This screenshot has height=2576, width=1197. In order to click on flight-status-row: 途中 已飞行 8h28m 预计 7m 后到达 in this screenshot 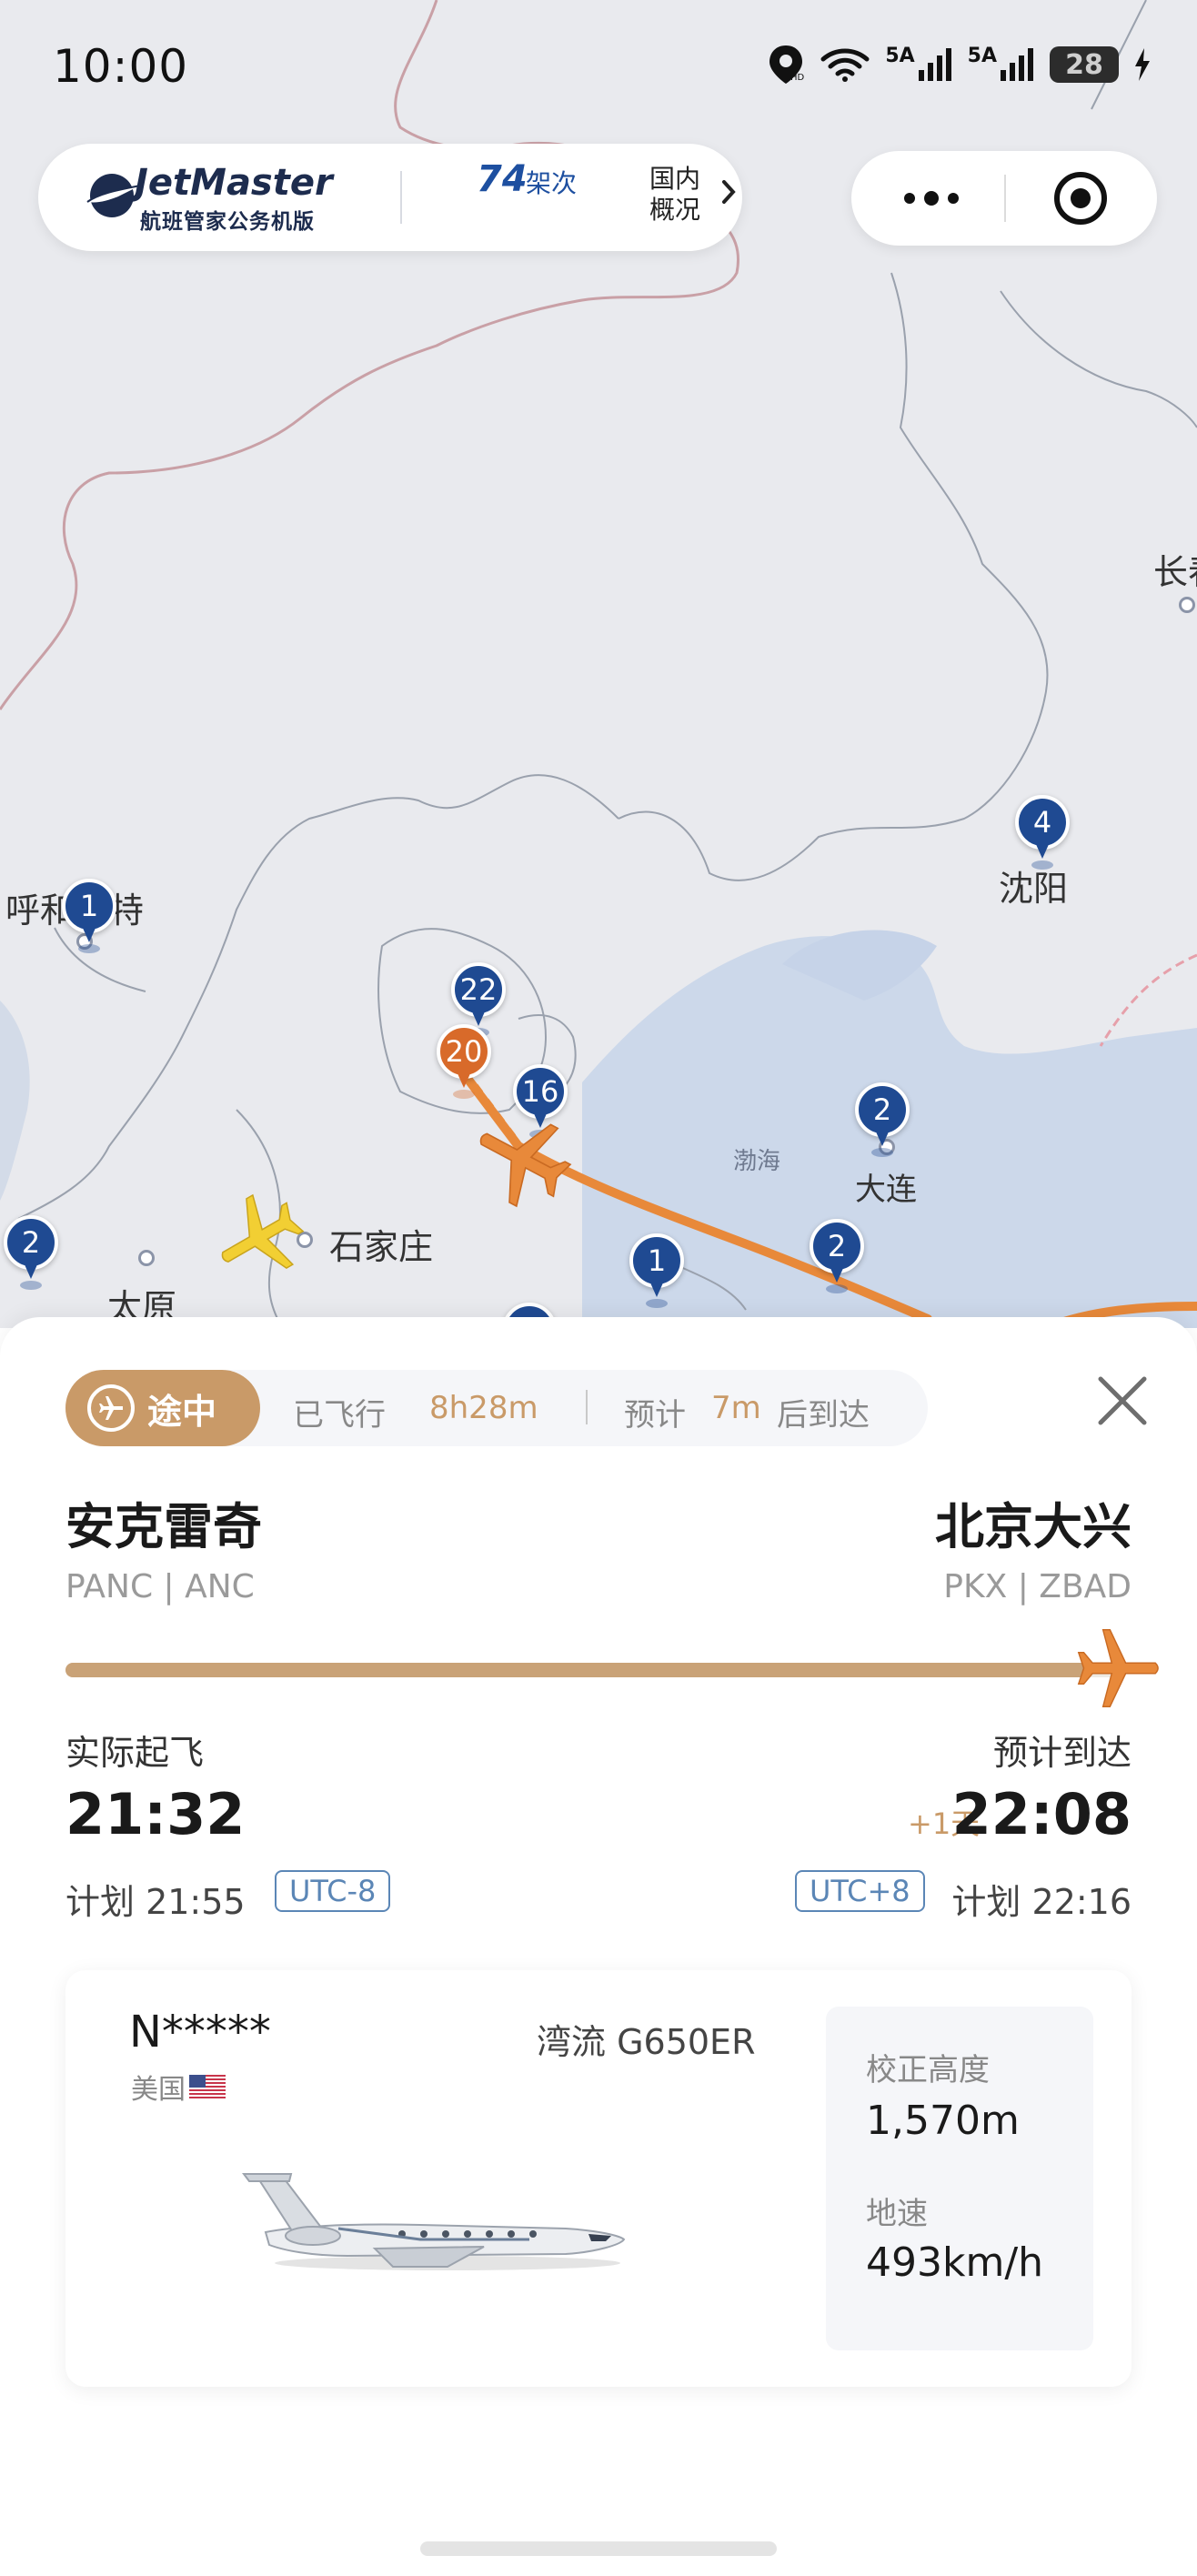, I will do `click(496, 1408)`.